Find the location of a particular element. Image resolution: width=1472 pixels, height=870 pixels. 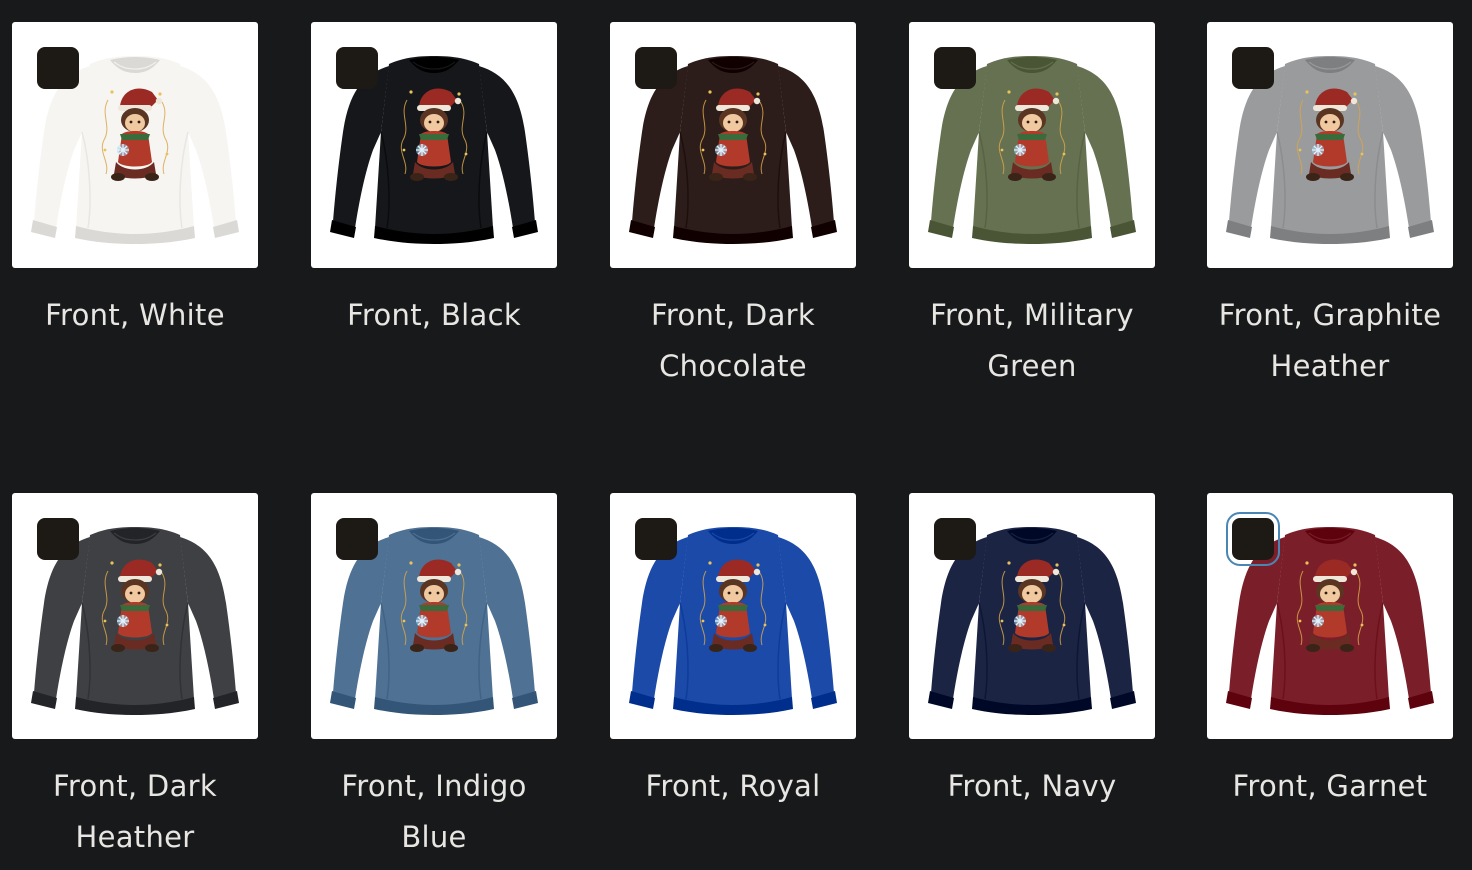

variant-tile: Front, Dark Chocolate is located at coordinates (733, 207).